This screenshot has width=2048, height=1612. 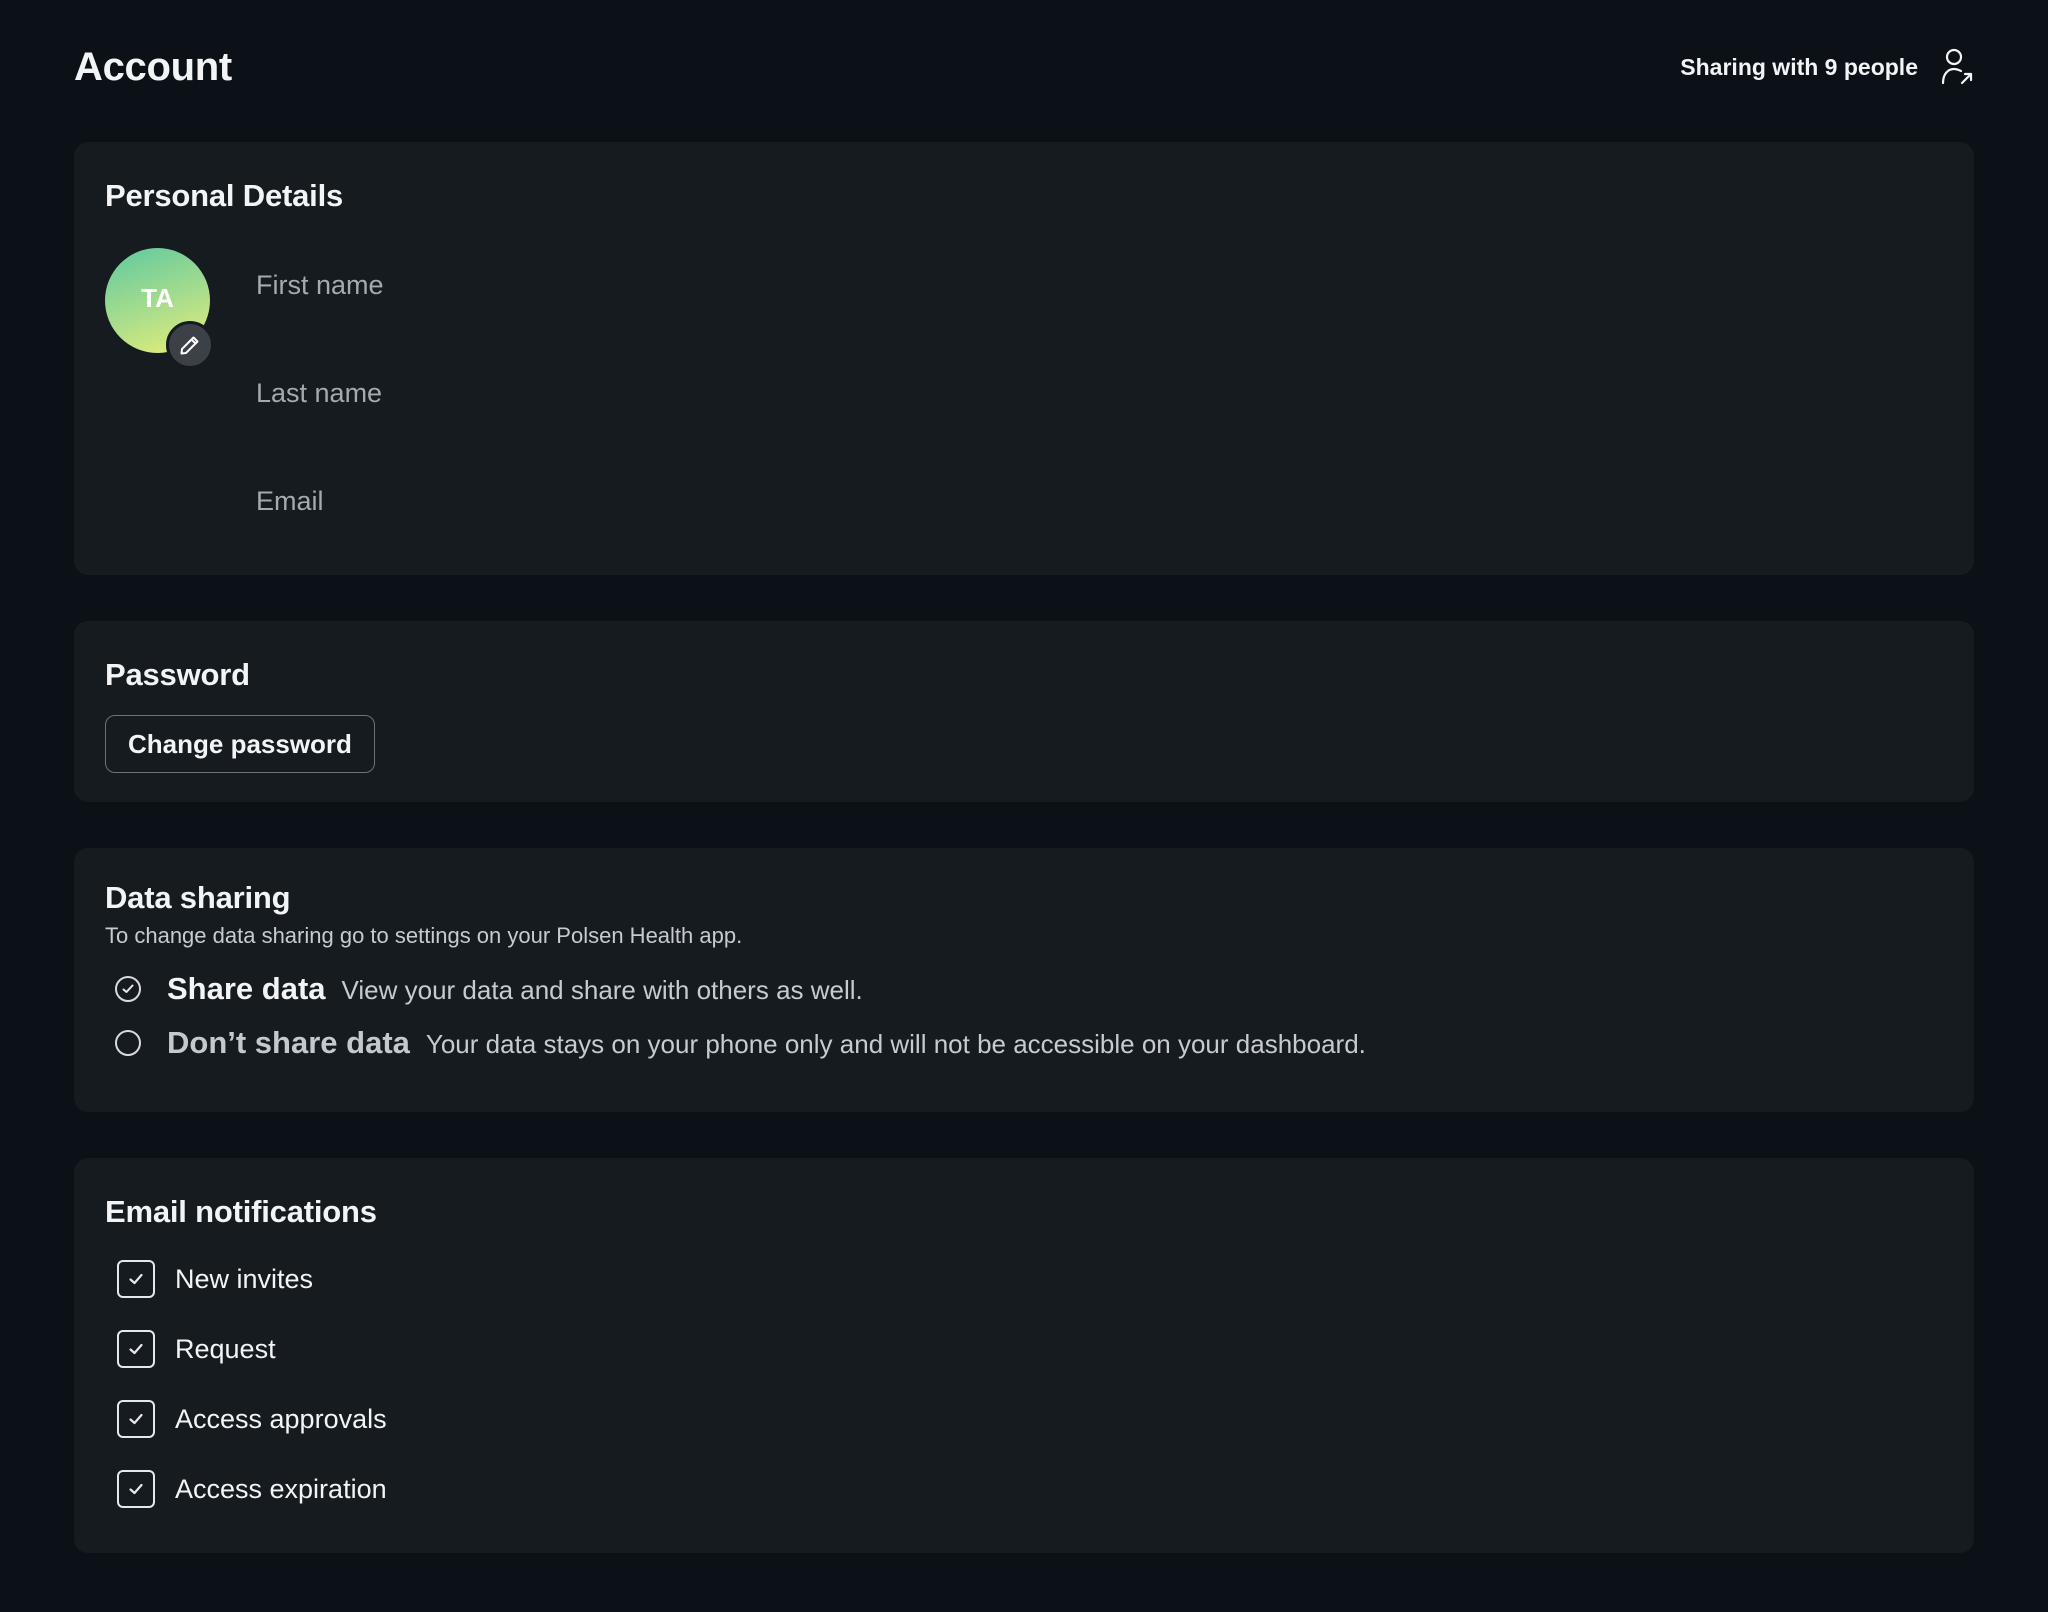 I want to click on page-title: Account, so click(x=153, y=66).